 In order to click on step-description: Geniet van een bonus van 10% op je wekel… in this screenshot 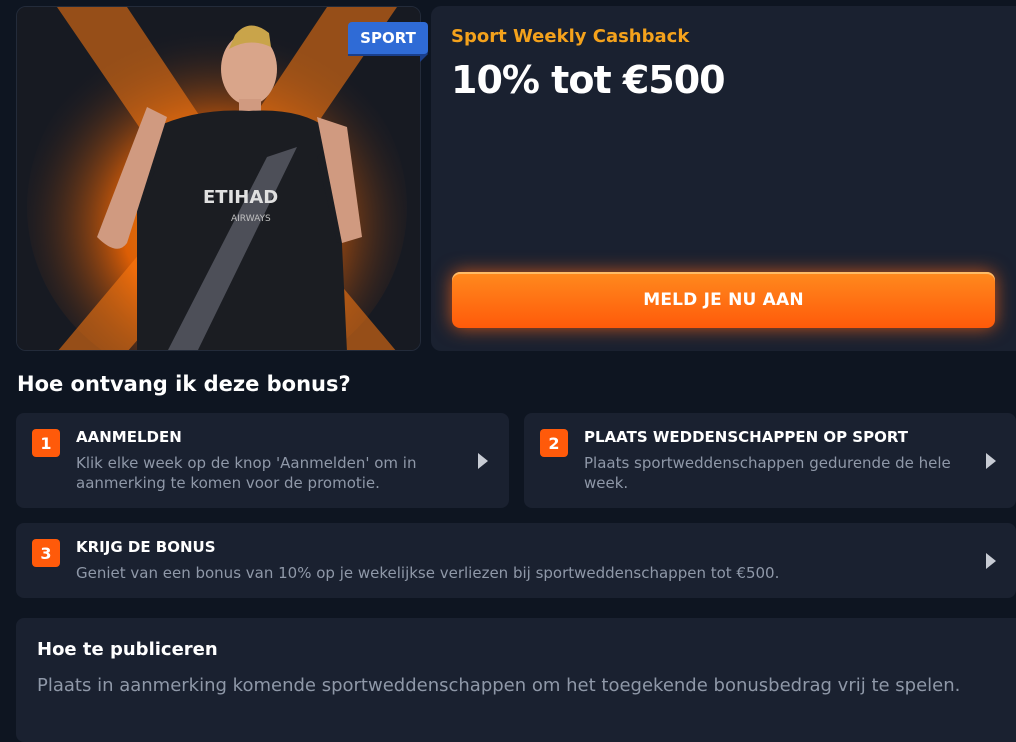, I will do `click(428, 573)`.